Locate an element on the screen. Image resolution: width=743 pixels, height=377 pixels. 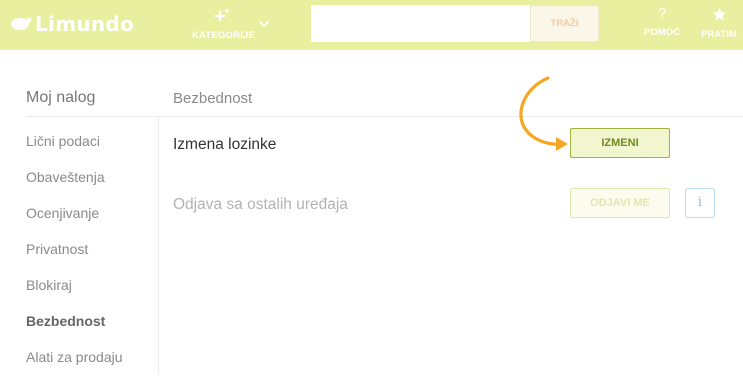
info-icon: i is located at coordinates (700, 203).